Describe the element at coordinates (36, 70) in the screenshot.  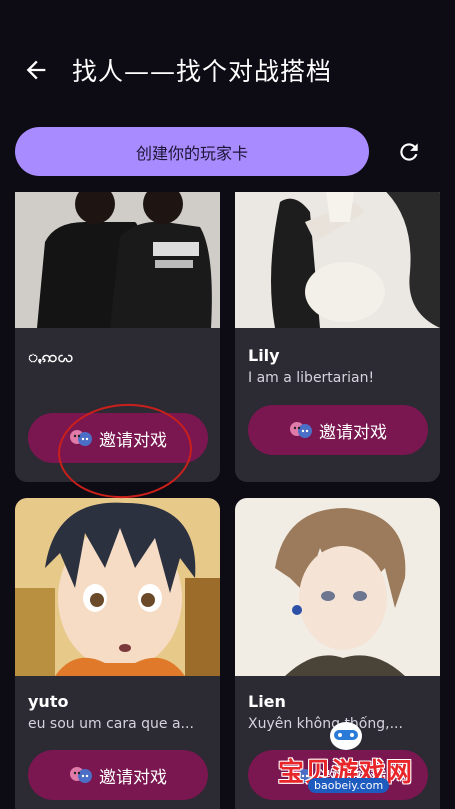
I see `back-arrow-icon` at that location.